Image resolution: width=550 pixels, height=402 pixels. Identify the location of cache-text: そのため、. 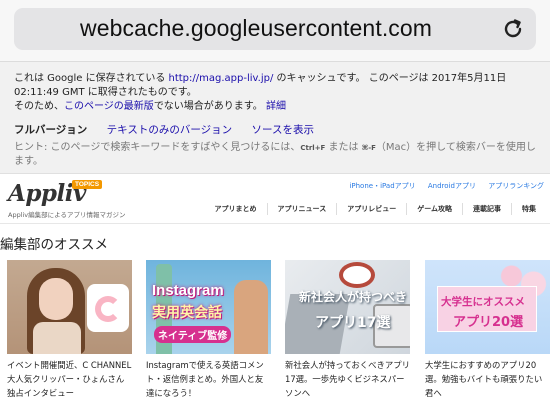
(39, 106).